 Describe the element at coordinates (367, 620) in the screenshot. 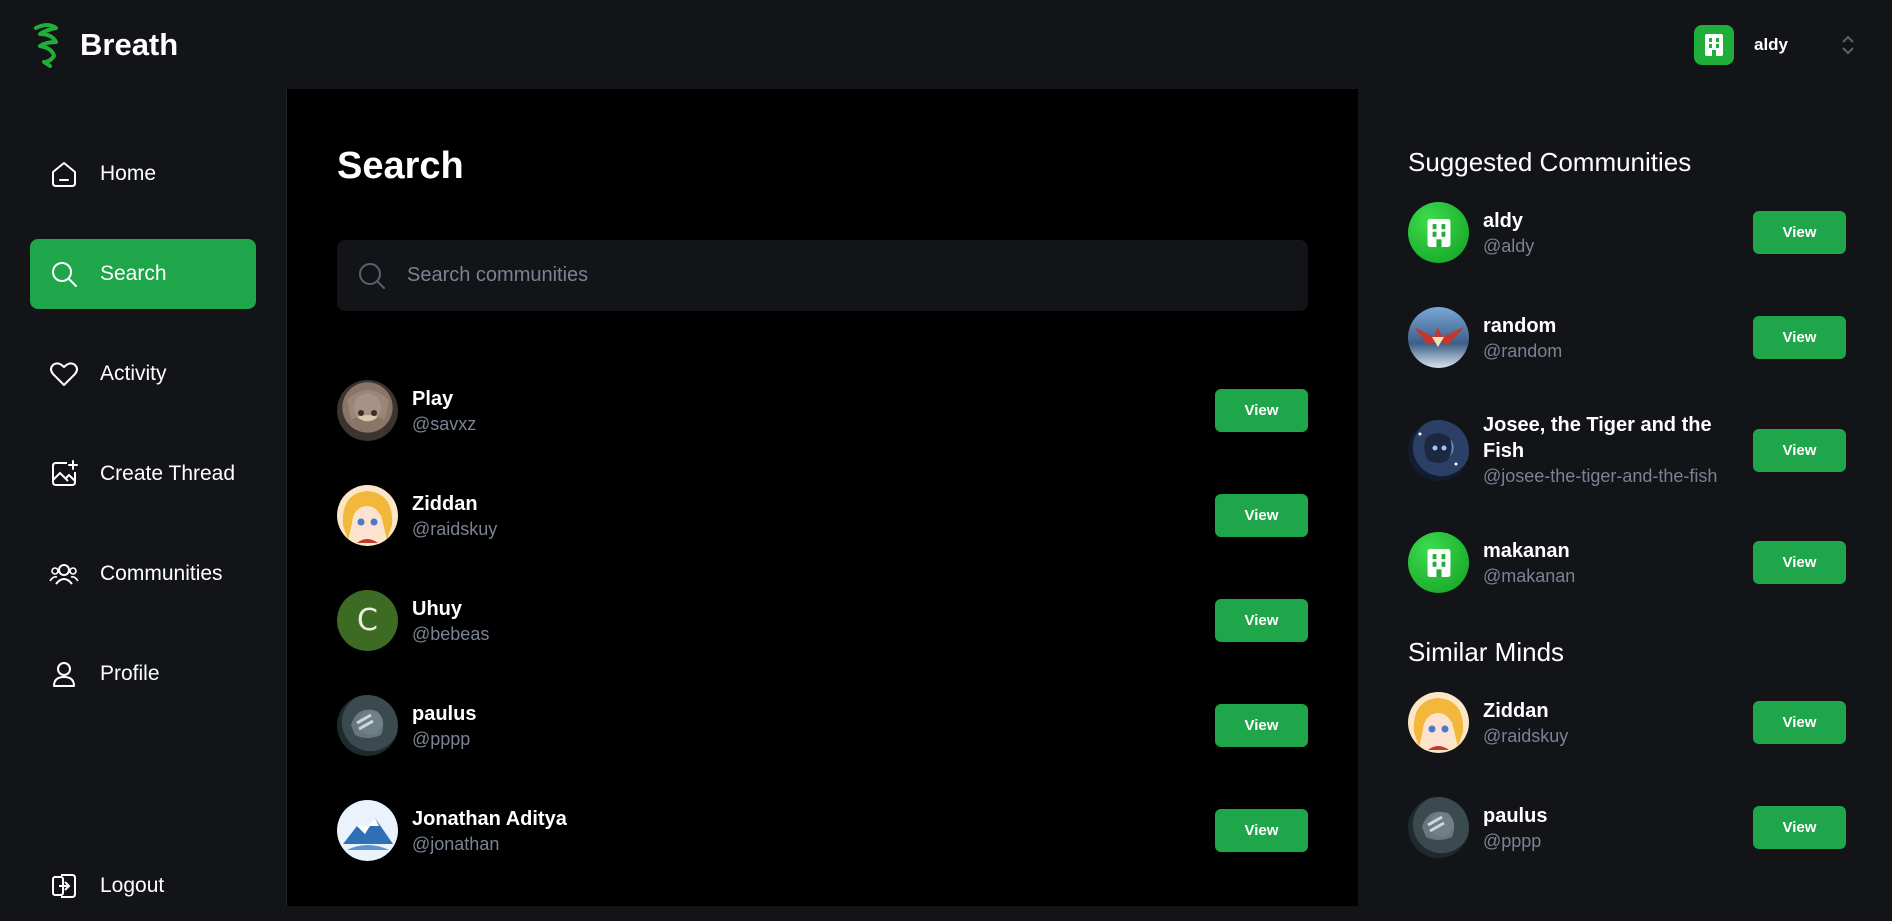

I see `avatar: C` at that location.